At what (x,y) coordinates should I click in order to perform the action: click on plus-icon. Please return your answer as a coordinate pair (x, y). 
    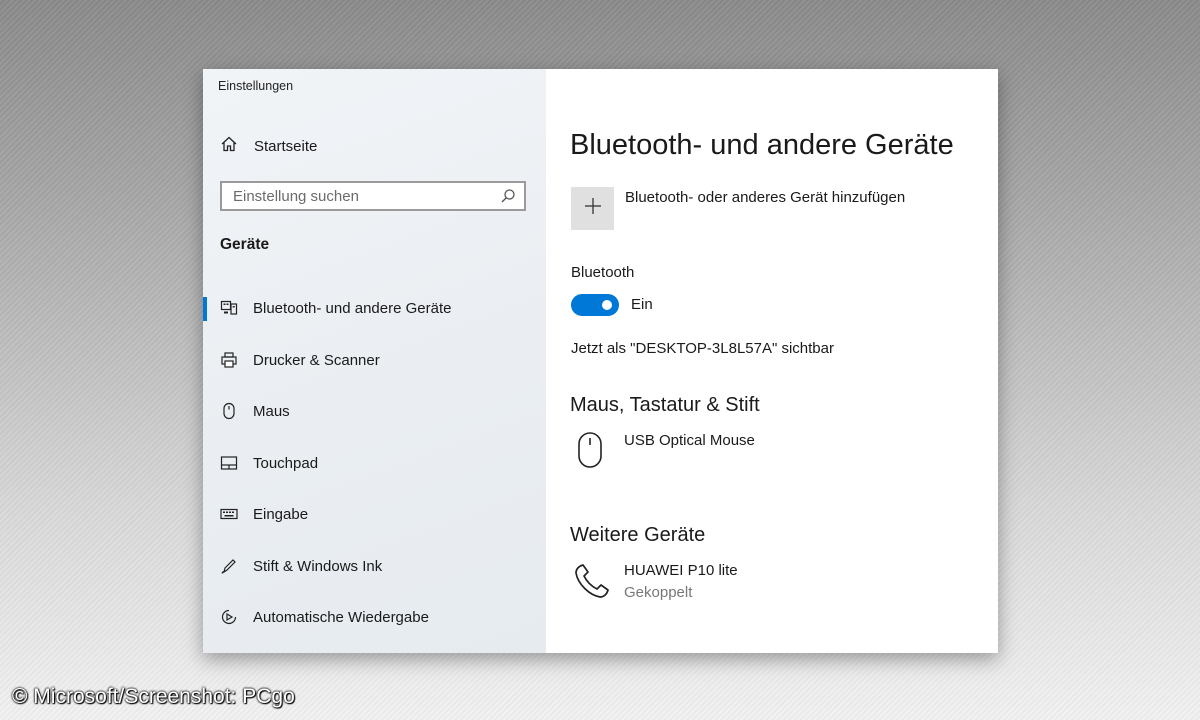
    Looking at the image, I should click on (593, 208).